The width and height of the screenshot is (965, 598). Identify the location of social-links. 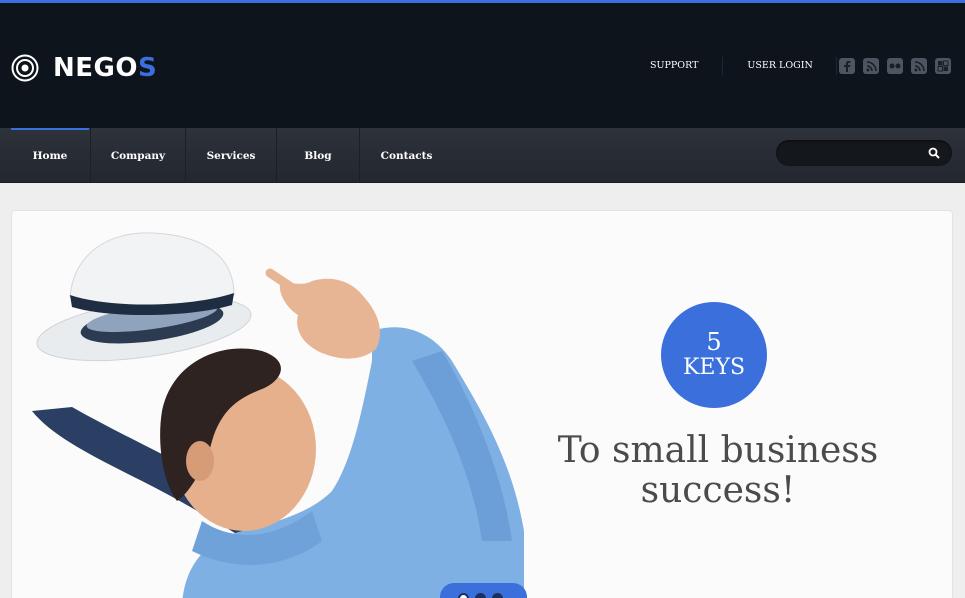
(899, 66).